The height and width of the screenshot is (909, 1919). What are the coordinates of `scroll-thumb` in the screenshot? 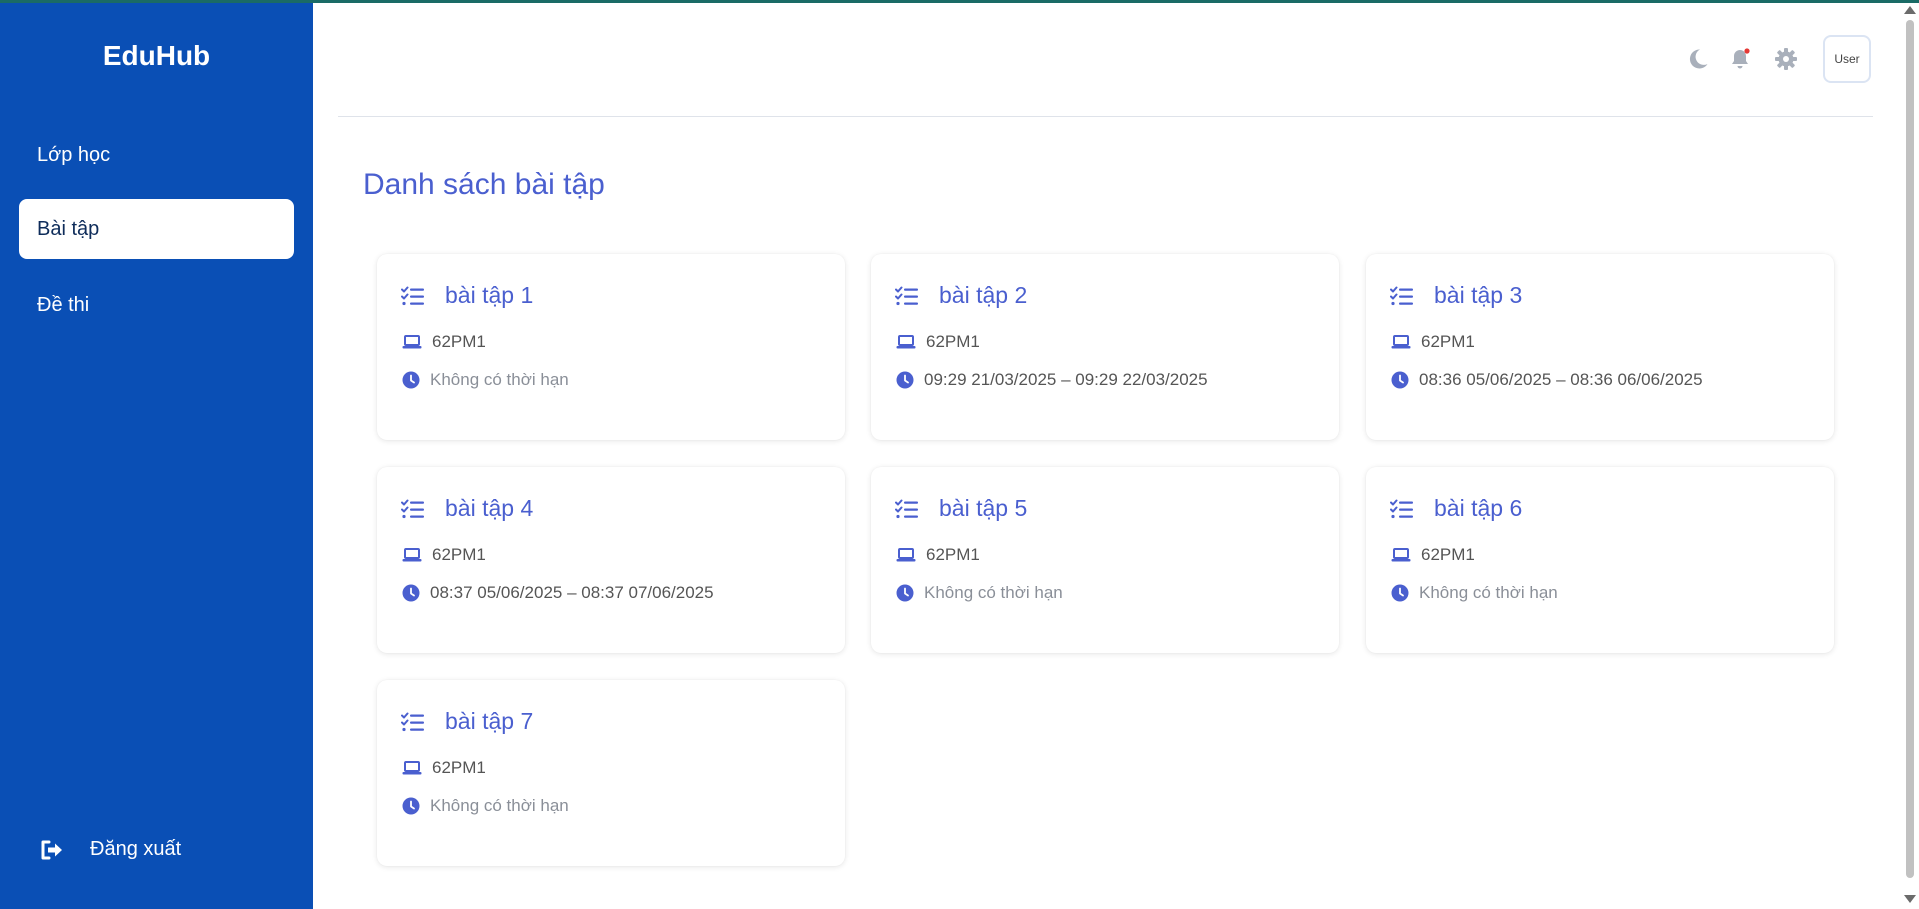 It's located at (1910, 449).